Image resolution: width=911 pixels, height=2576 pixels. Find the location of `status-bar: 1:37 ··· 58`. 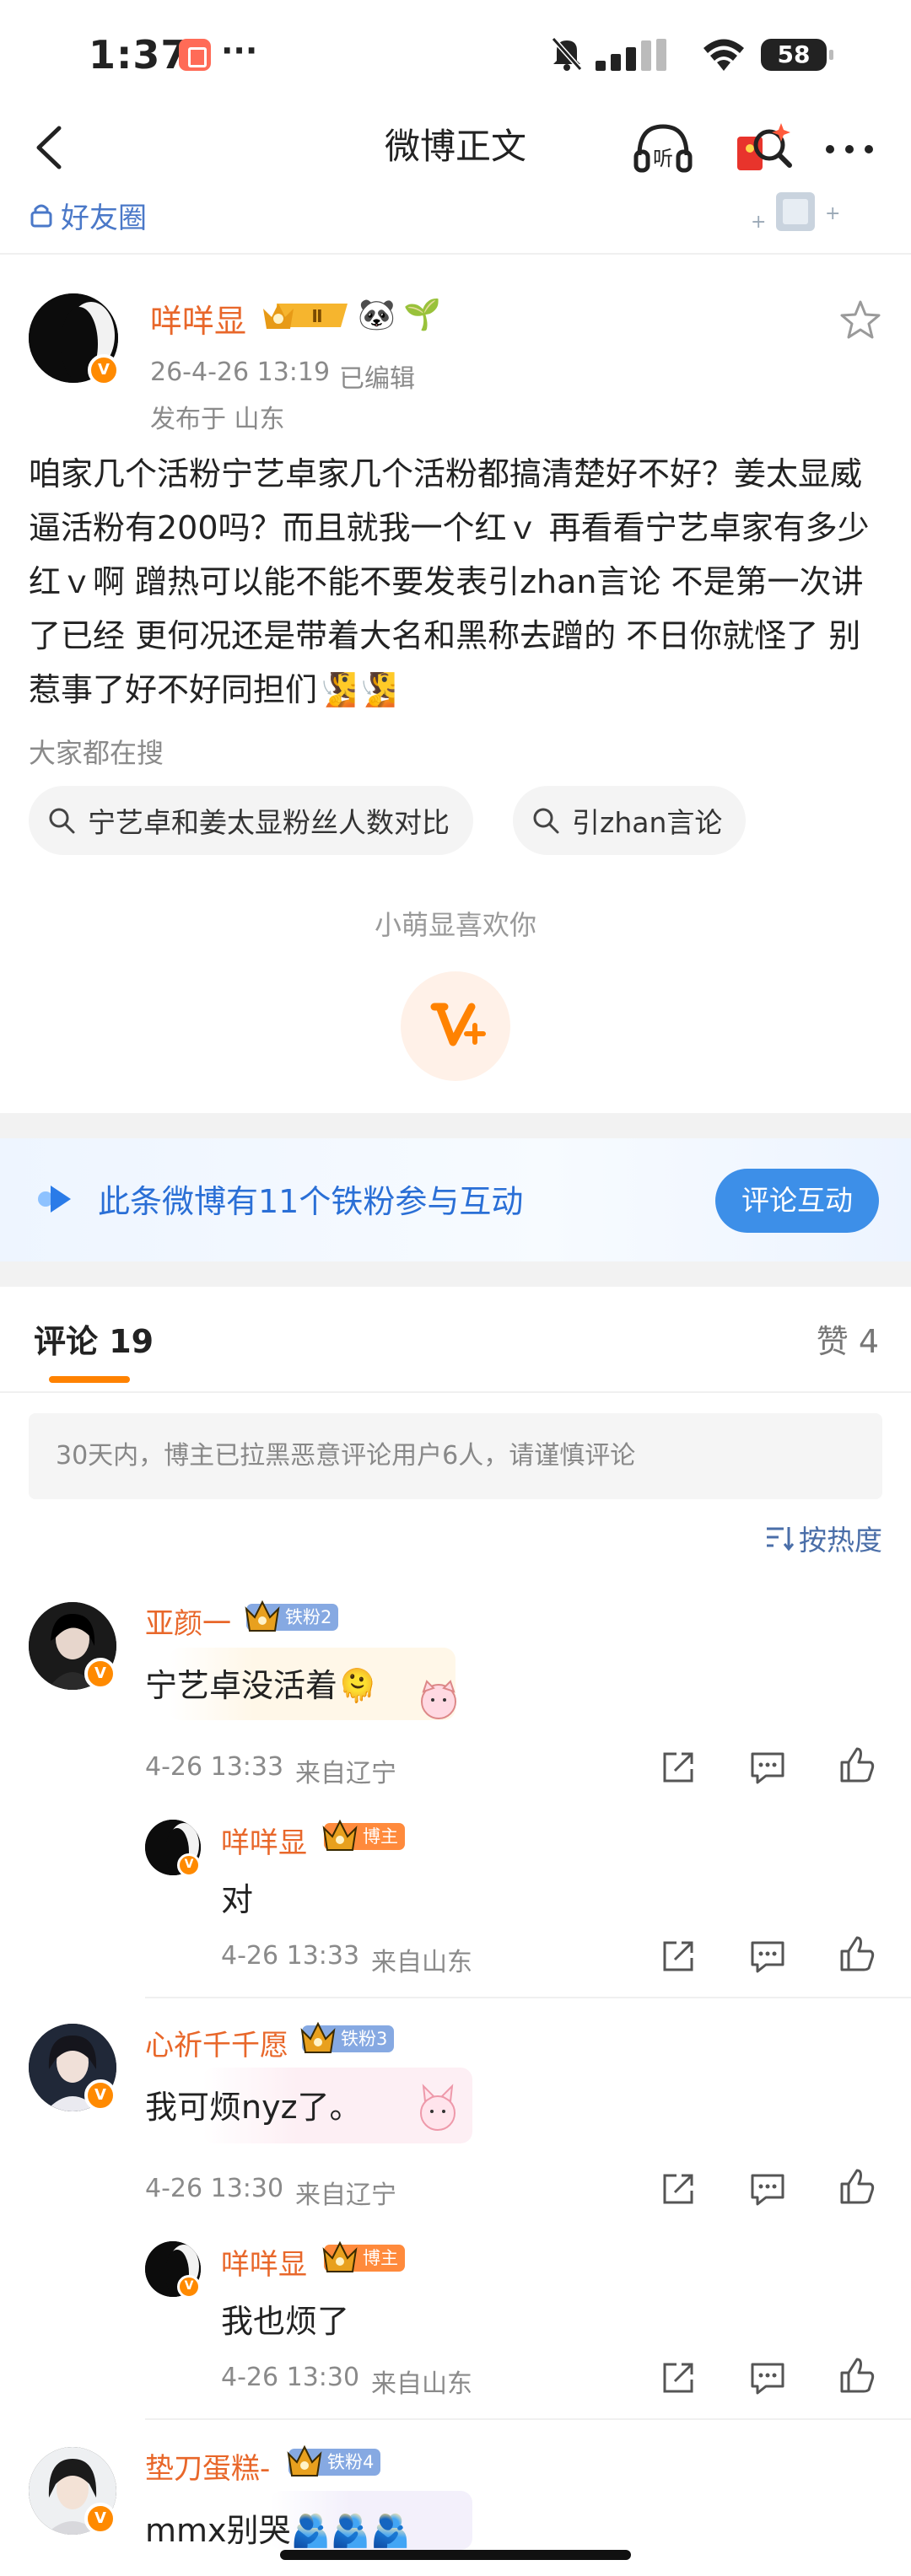

status-bar: 1:37 ··· 58 is located at coordinates (455, 50).